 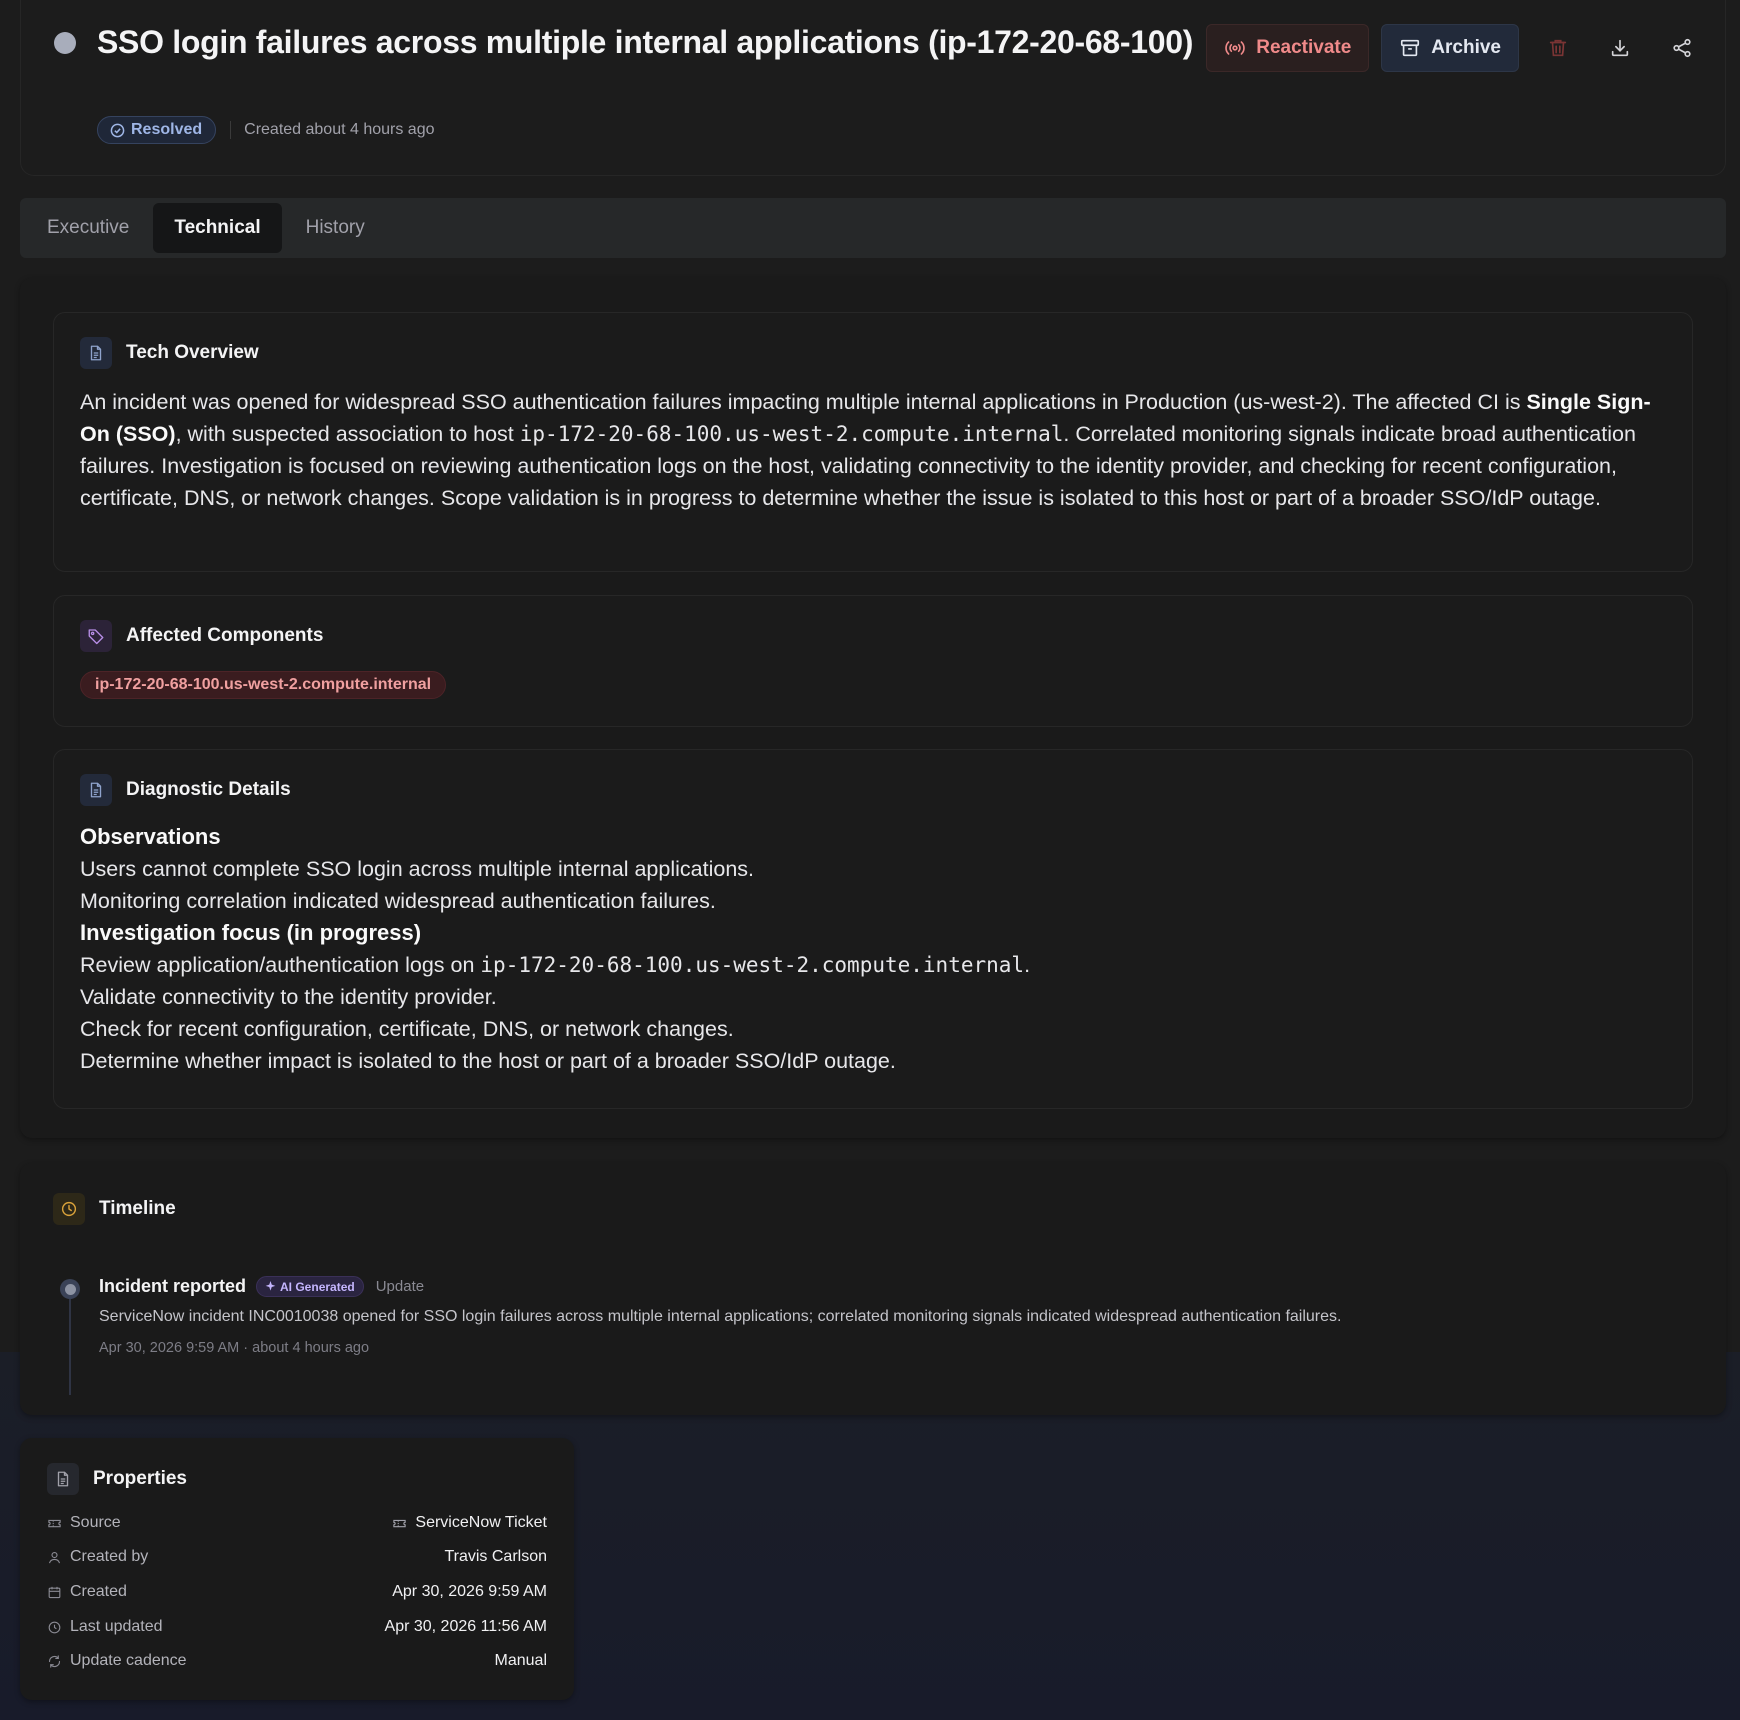 I want to click on property-value: ServiceNow Ticket, so click(x=469, y=1523).